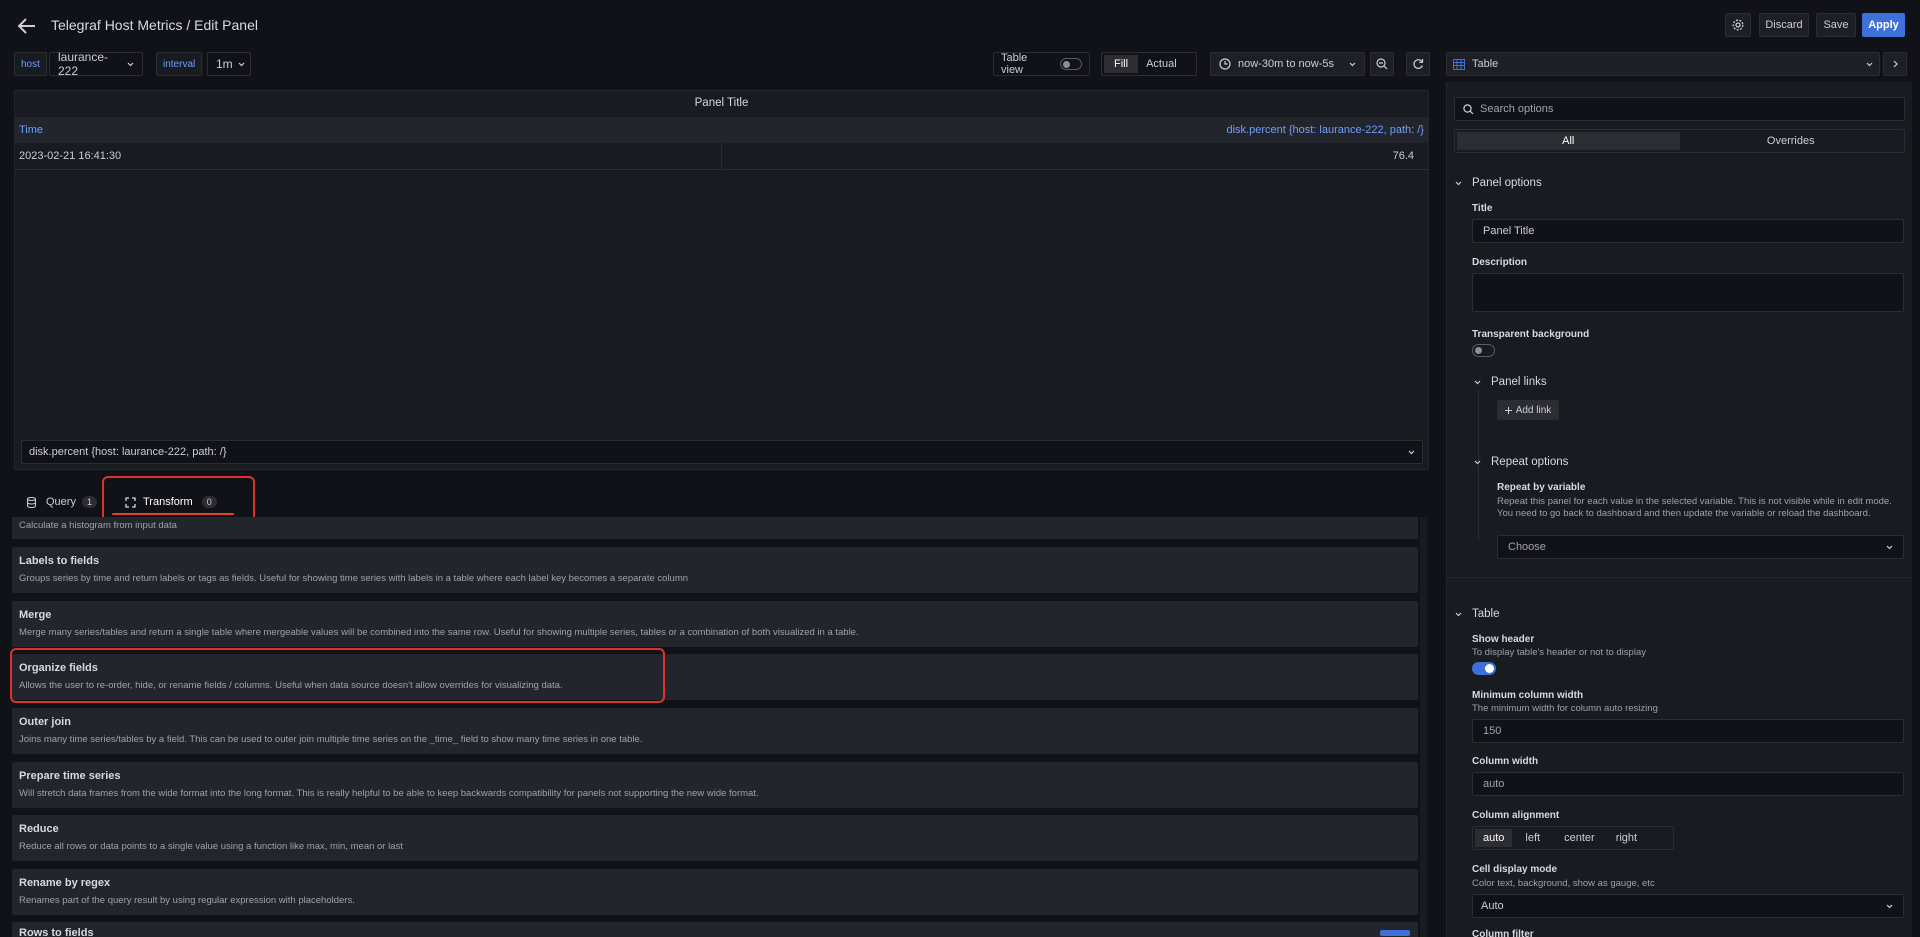 This screenshot has width=1920, height=937. I want to click on query-count-badge: 1, so click(89, 502).